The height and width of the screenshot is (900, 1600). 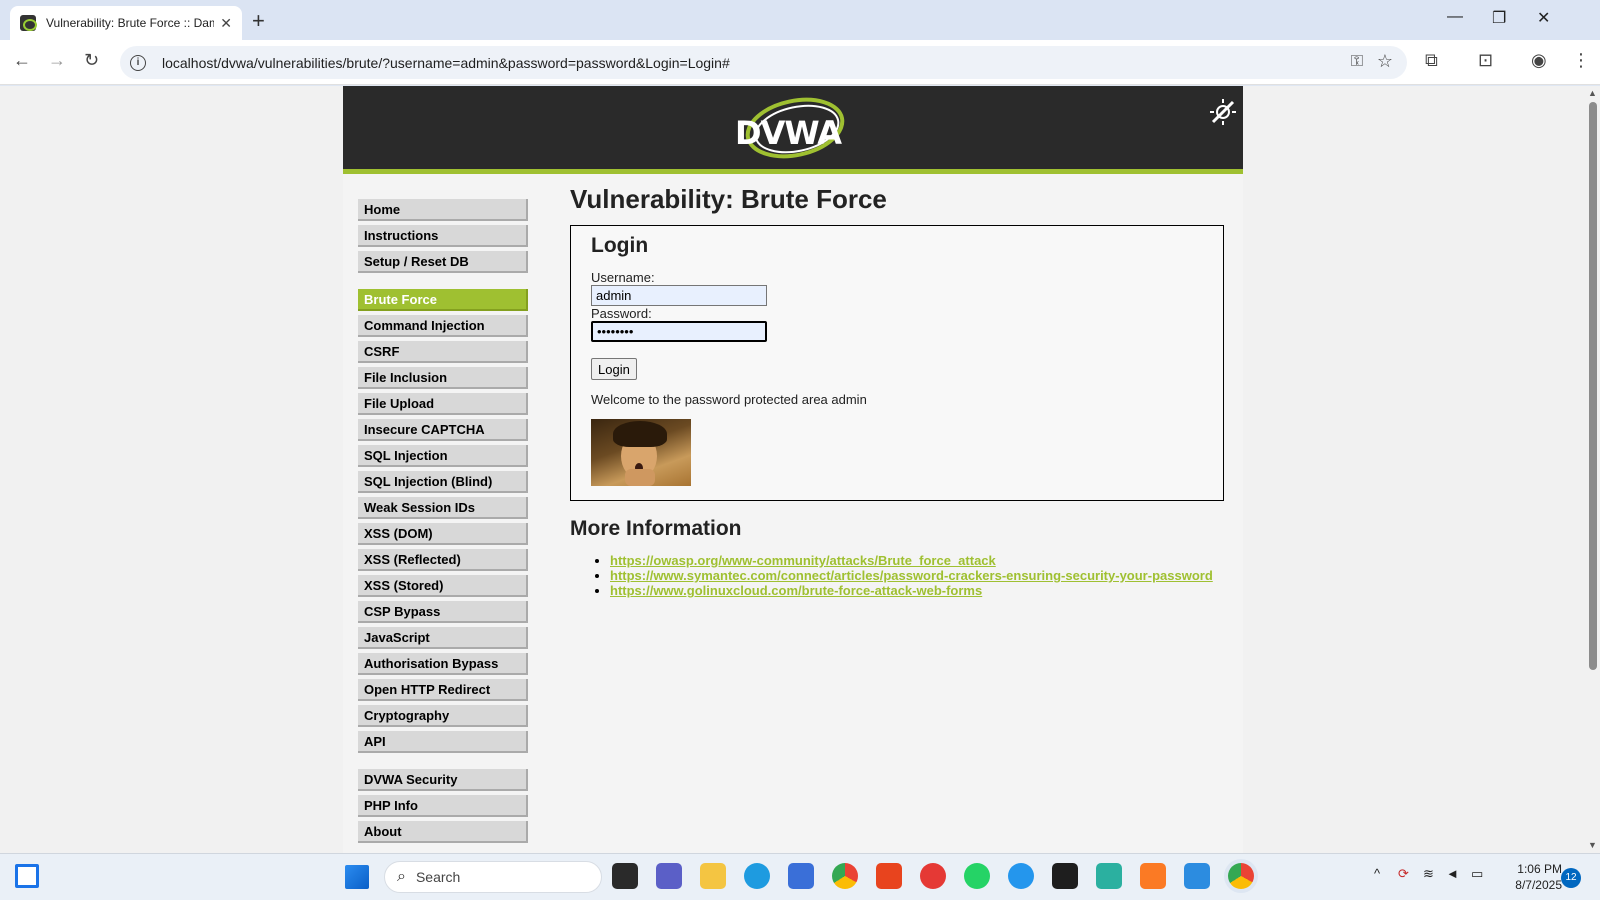 I want to click on menu-item-csp-bypass: CSP Bypass, so click(x=443, y=612).